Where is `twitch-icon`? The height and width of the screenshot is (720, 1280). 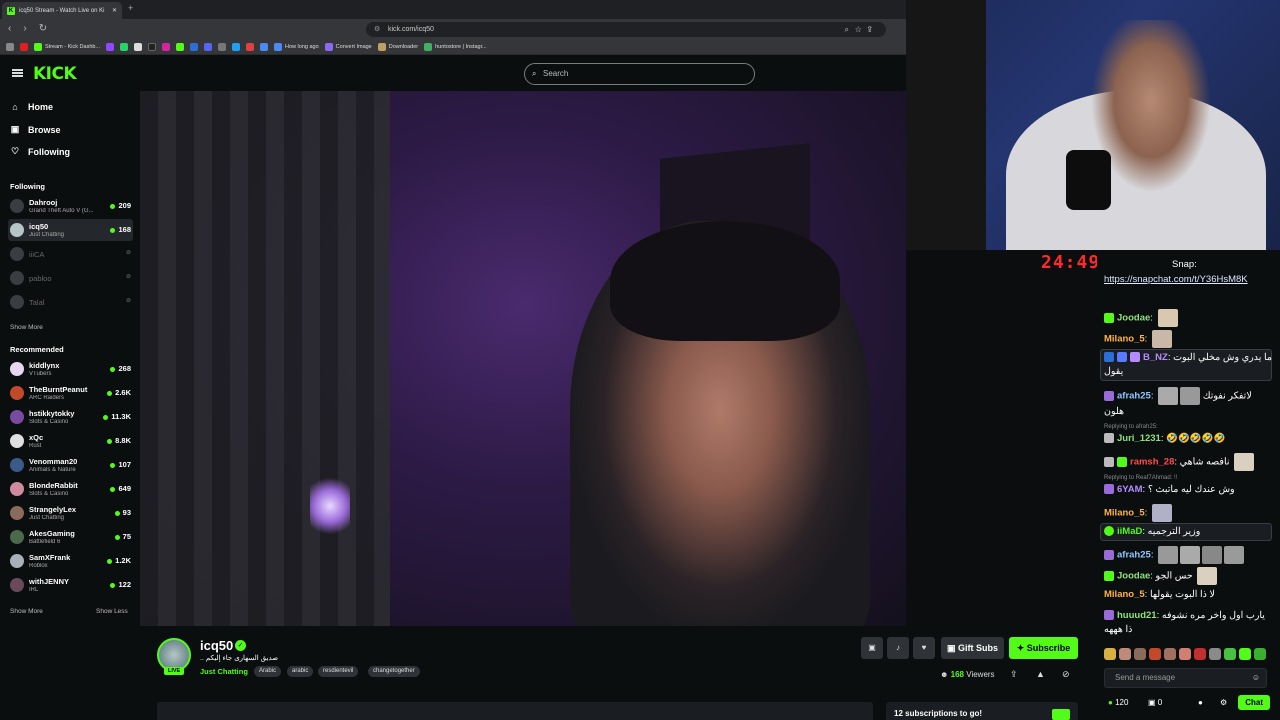
twitch-icon is located at coordinates (110, 47).